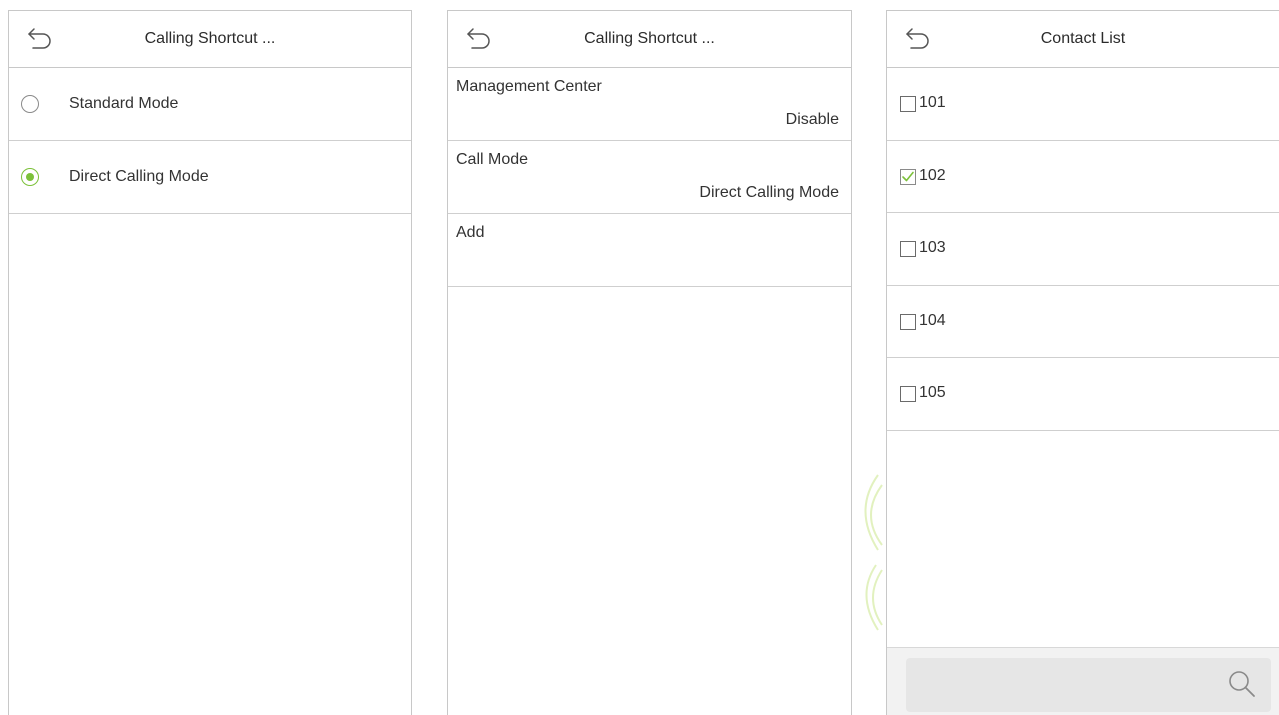  Describe the element at coordinates (932, 102) in the screenshot. I see `contact-number: 101` at that location.